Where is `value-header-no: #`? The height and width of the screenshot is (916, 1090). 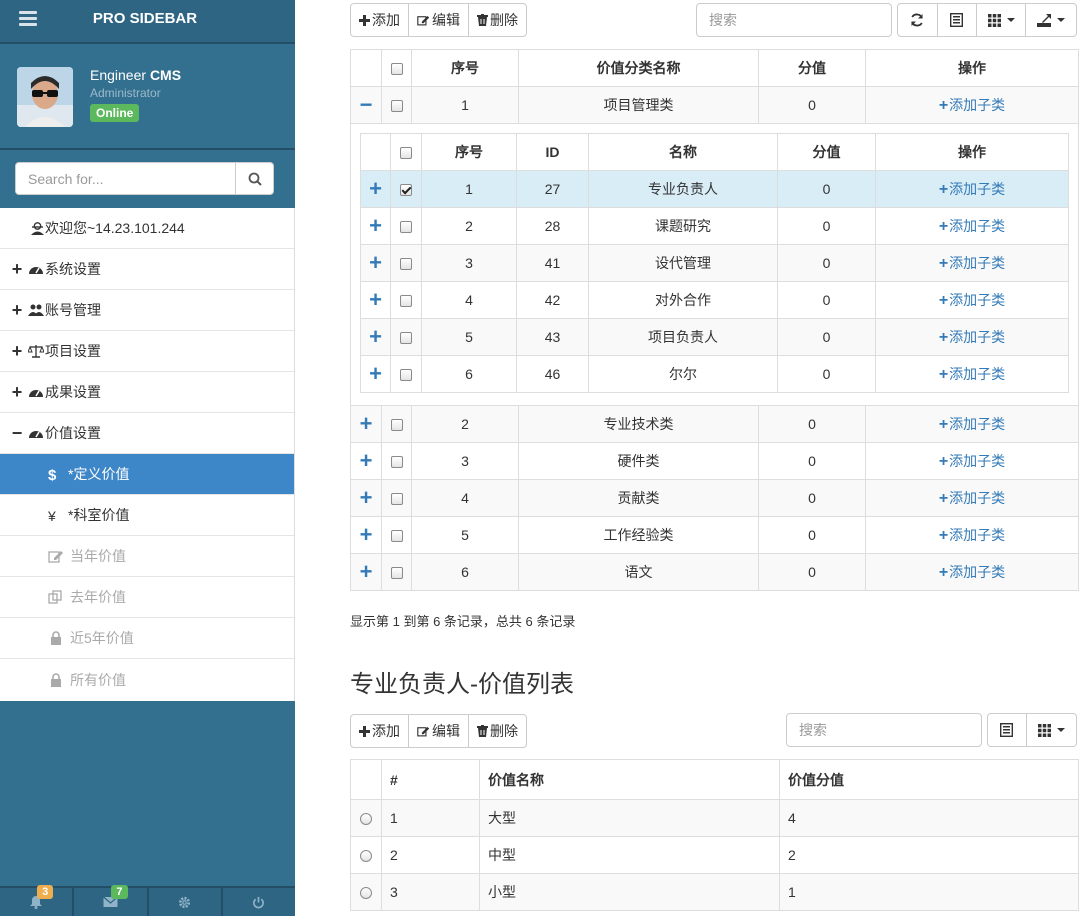 value-header-no: # is located at coordinates (430, 779).